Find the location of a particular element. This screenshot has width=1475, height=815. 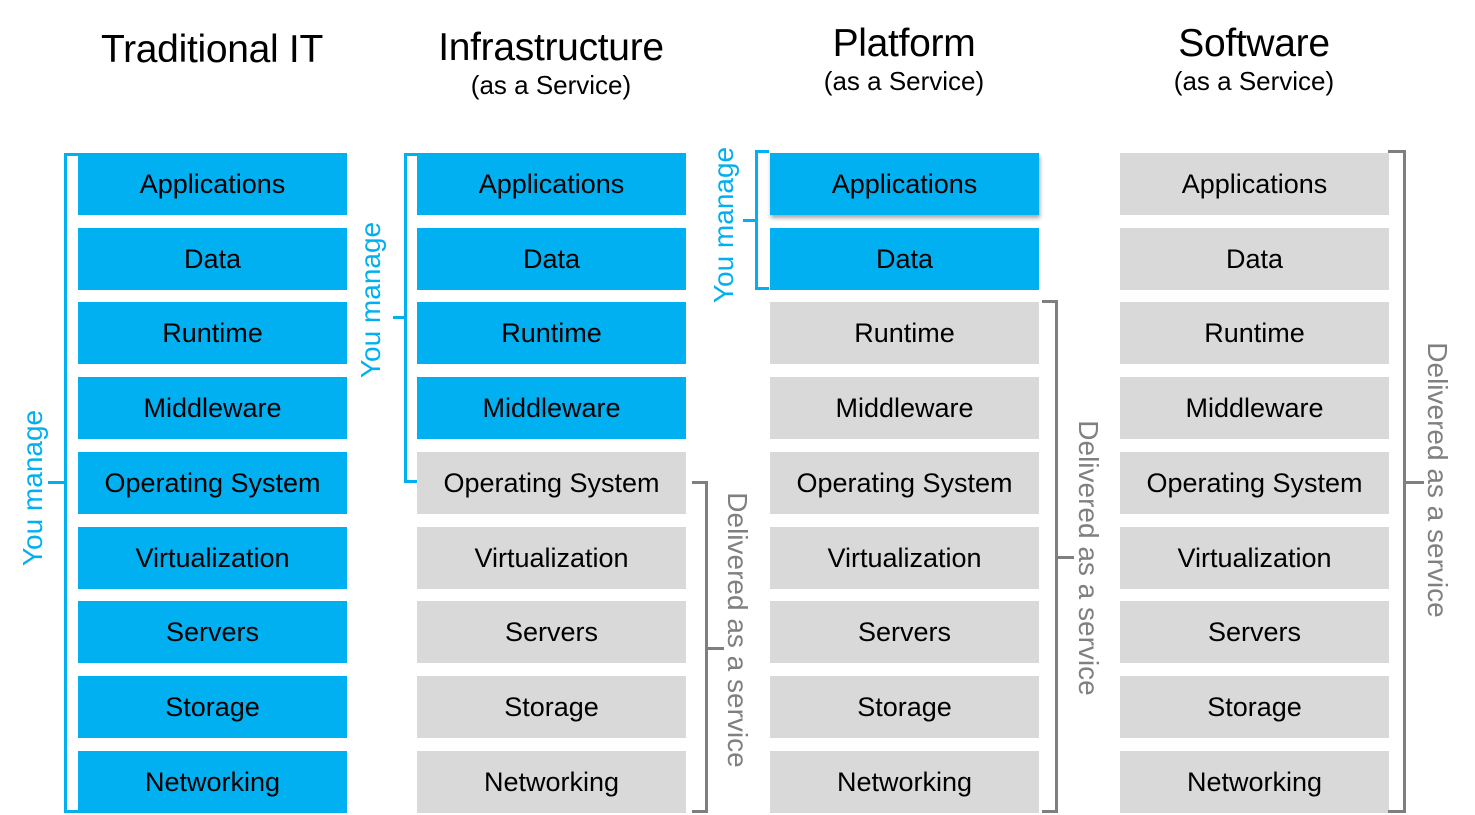

layer-operating-system-traditional-it: Operating System is located at coordinates (212, 483).